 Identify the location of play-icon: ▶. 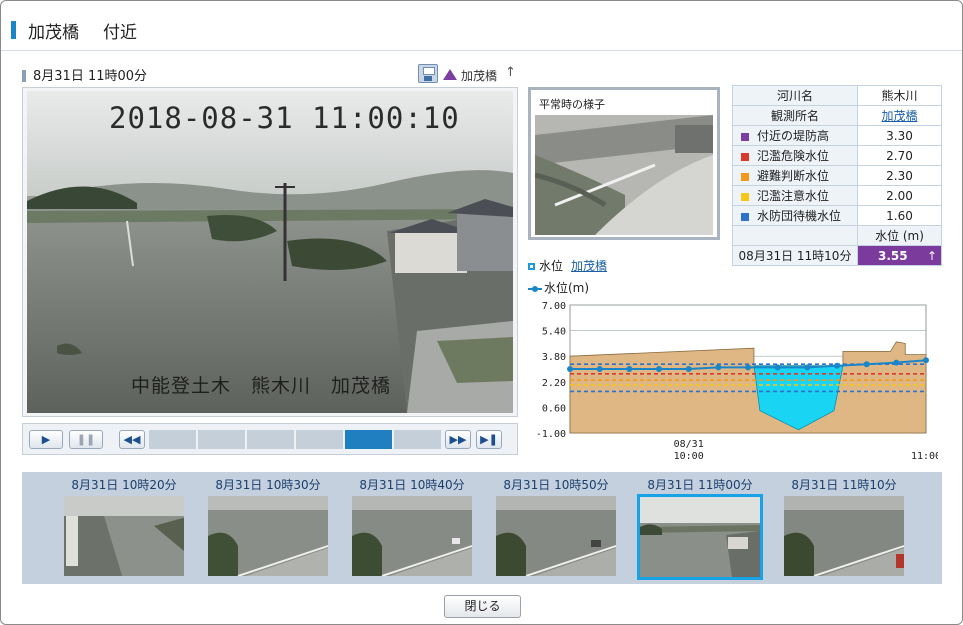
(46, 439).